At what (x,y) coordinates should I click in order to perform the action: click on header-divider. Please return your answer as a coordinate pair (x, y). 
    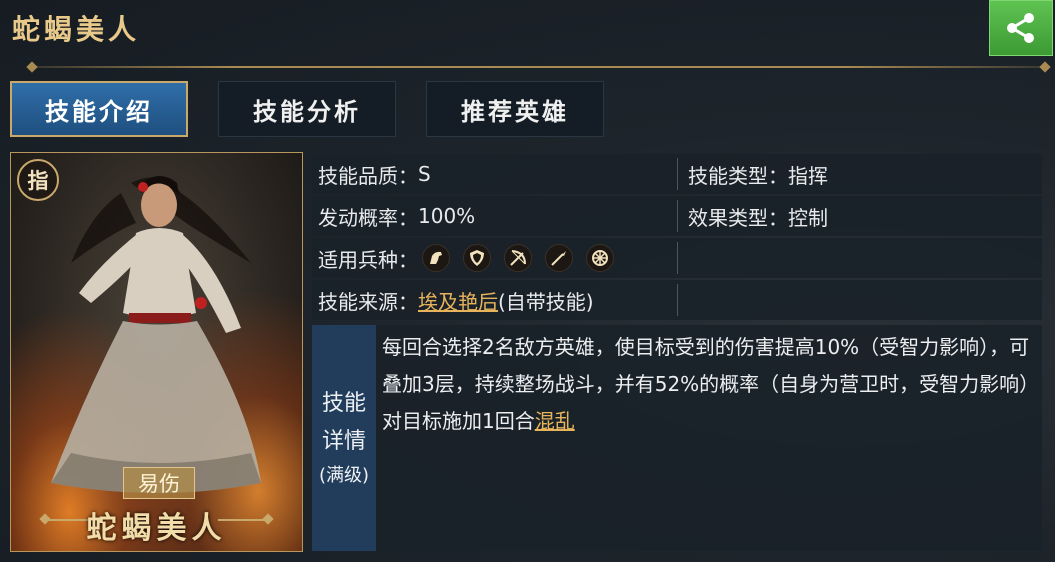
    Looking at the image, I should click on (538, 67).